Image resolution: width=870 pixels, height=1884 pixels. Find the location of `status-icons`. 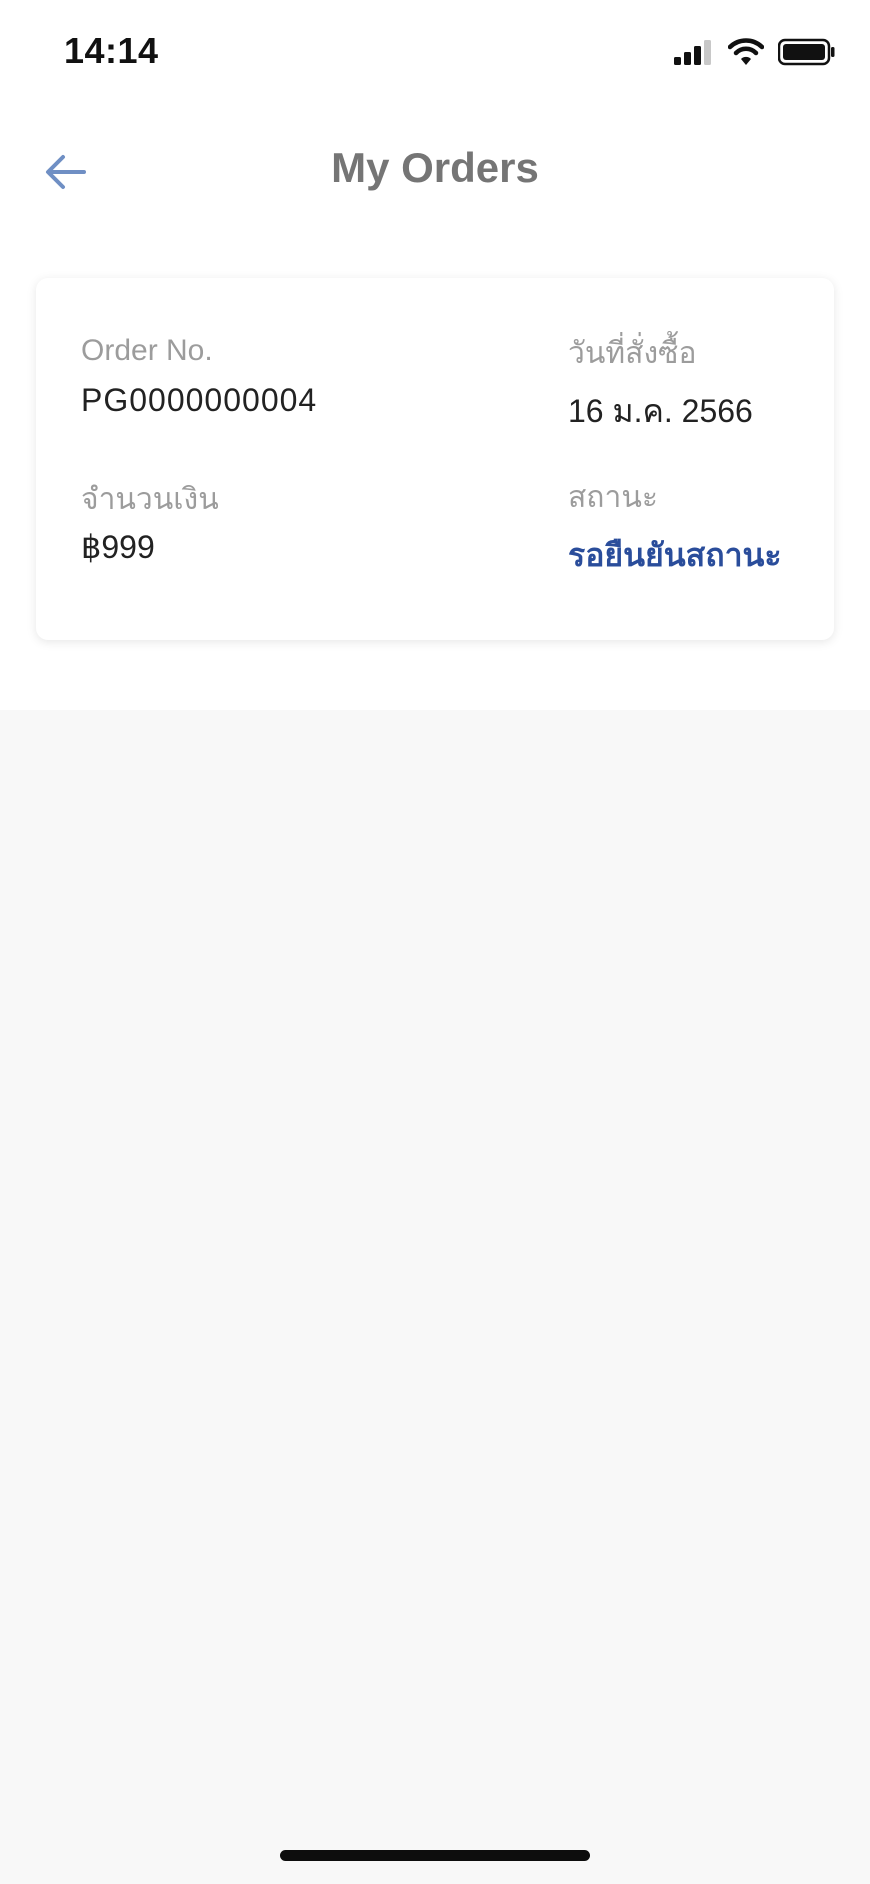

status-icons is located at coordinates (755, 54).